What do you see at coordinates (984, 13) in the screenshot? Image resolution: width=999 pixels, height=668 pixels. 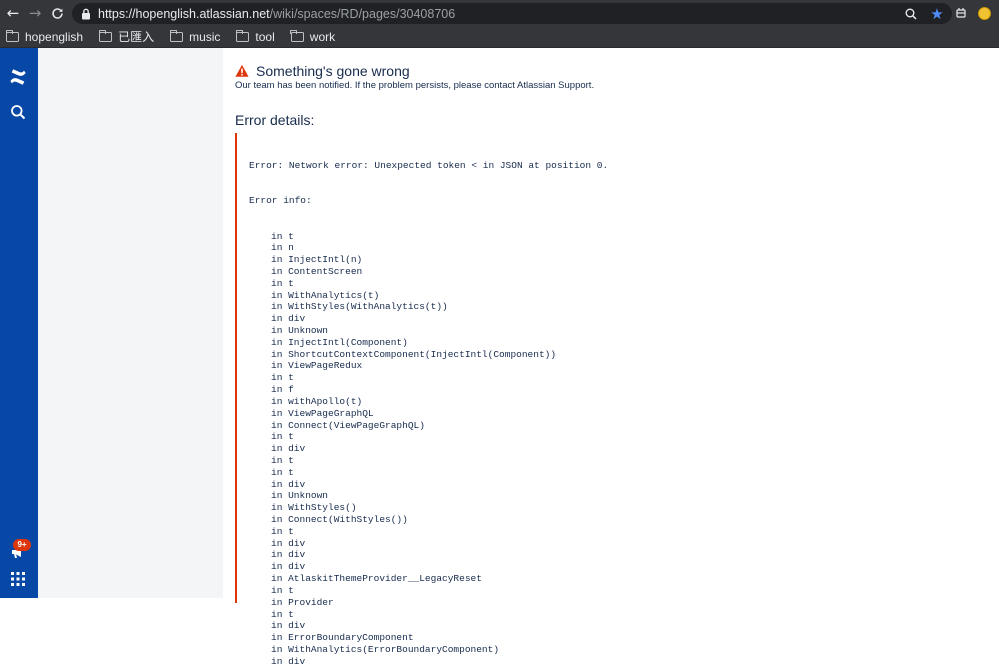 I see `profile-avatar-icon` at bounding box center [984, 13].